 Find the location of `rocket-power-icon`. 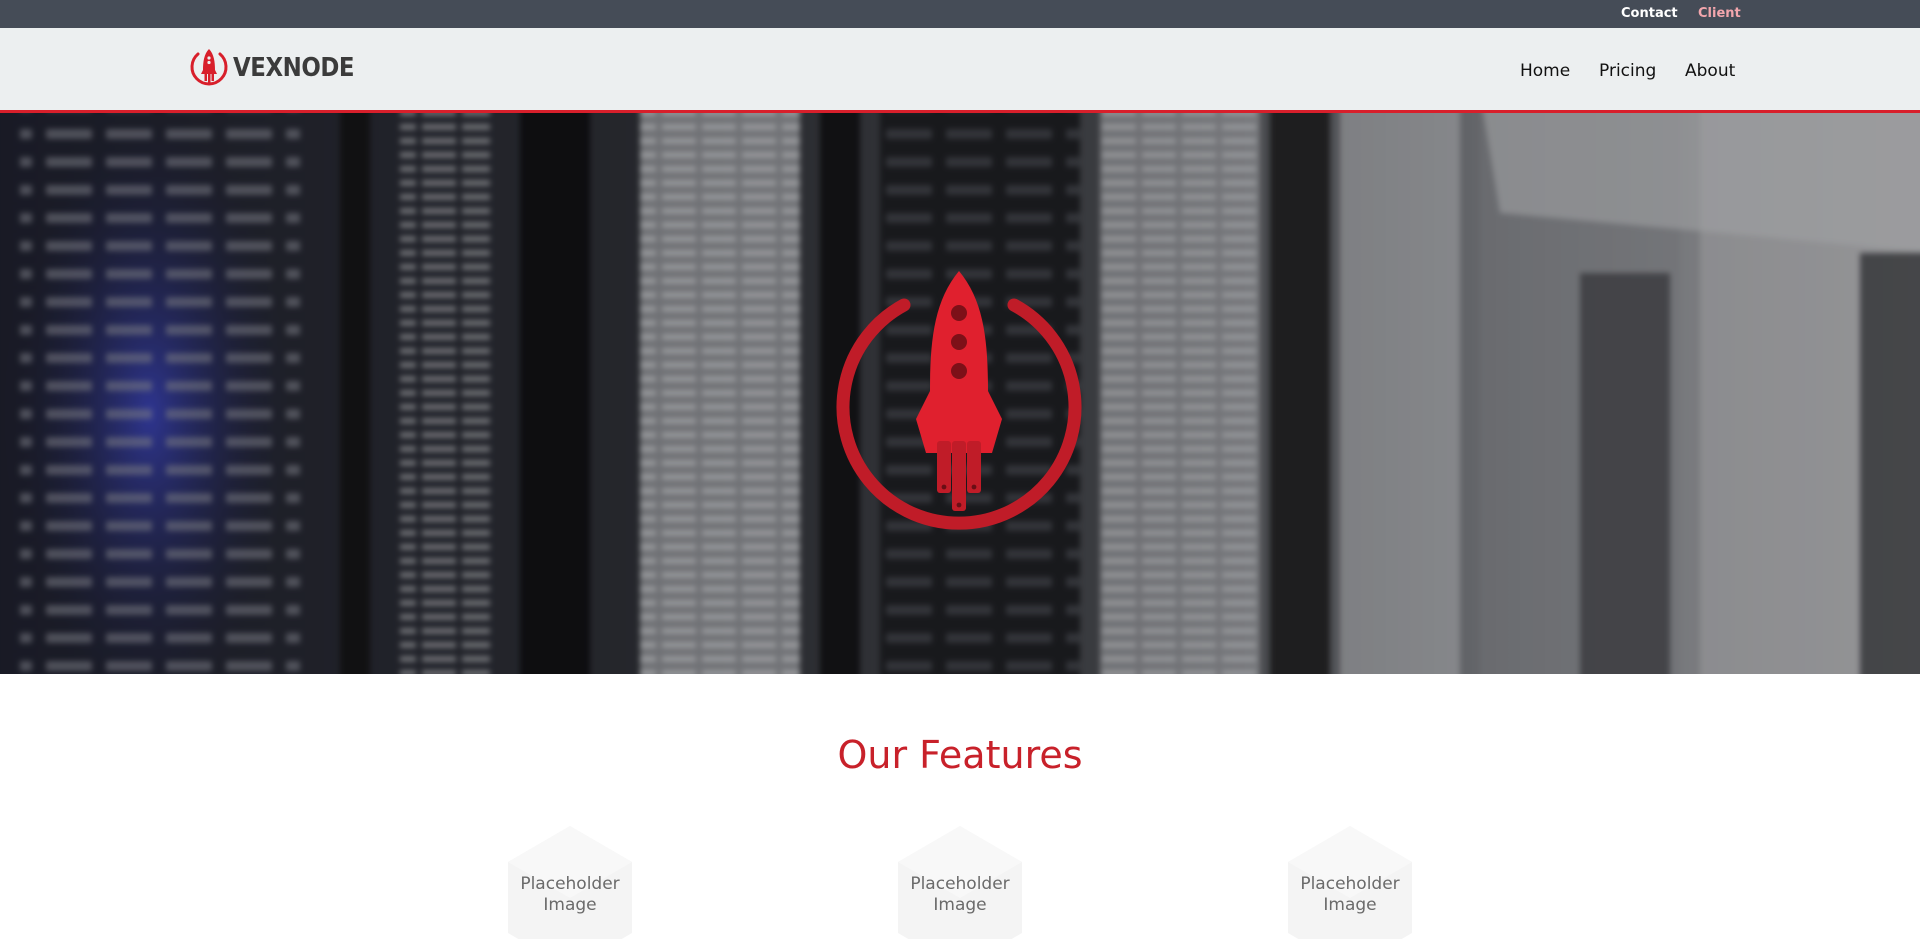

rocket-power-icon is located at coordinates (959, 400).